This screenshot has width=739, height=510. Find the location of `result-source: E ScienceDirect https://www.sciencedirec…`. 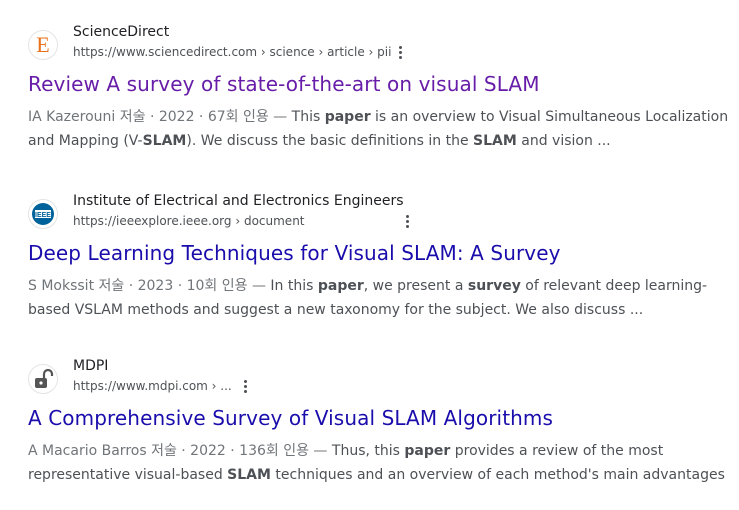

result-source: E ScienceDirect https://www.sciencedirec… is located at coordinates (378, 45).